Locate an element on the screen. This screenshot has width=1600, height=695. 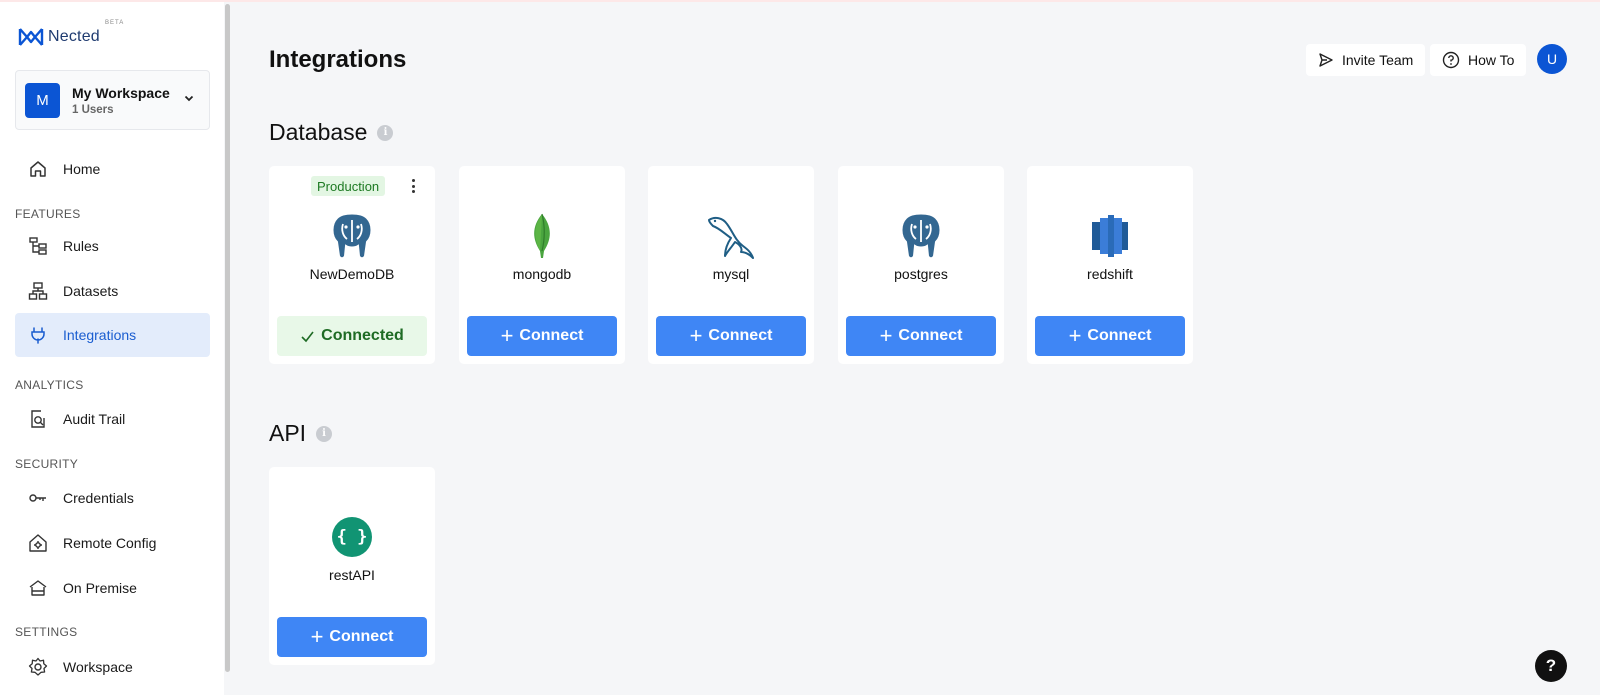
sidebar-item-on-premise: On Premise is located at coordinates (112, 588).